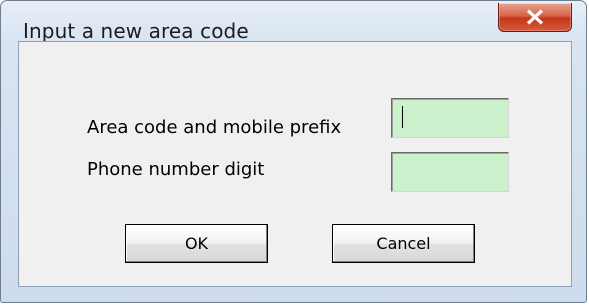 This screenshot has height=305, width=589. What do you see at coordinates (403, 243) in the screenshot?
I see `cancel-button: Cancel` at bounding box center [403, 243].